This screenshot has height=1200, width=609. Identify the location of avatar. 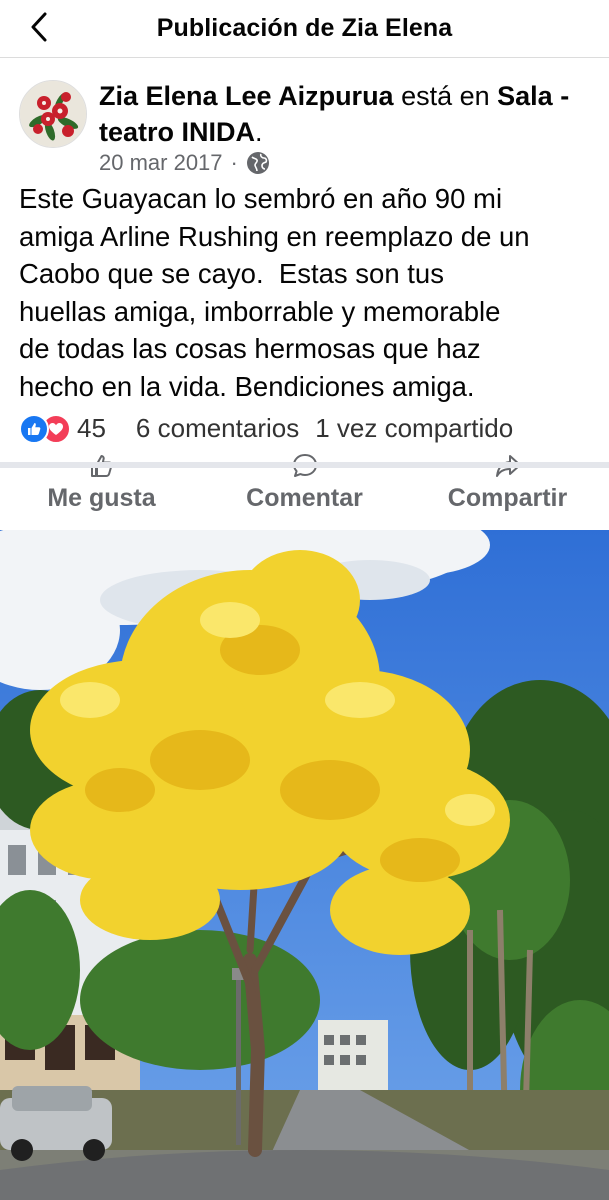
(53, 114).